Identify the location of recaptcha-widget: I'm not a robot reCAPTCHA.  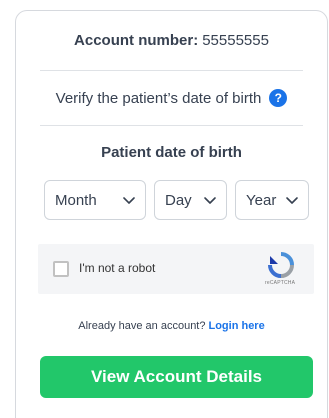
(176, 269).